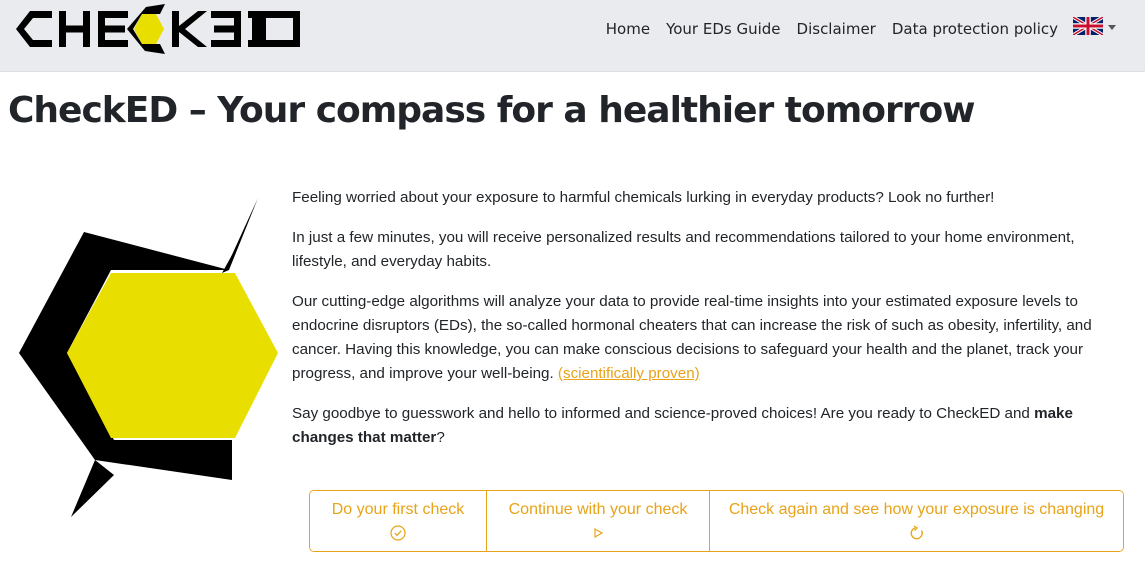 This screenshot has height=577, width=1145. Describe the element at coordinates (836, 29) in the screenshot. I see `nav-disclaimer: Disclaimer` at that location.